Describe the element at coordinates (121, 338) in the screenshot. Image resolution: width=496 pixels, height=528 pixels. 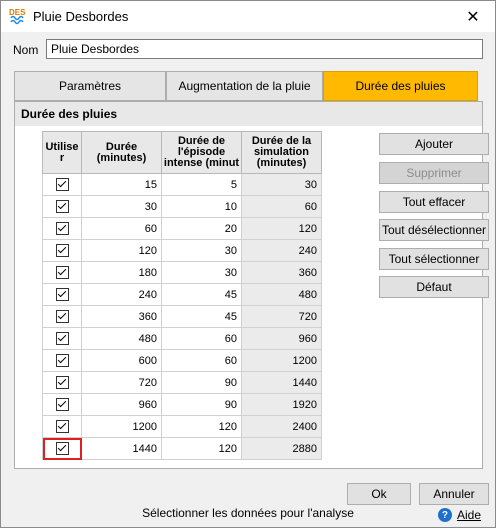
I see `duree-cell: 480` at that location.